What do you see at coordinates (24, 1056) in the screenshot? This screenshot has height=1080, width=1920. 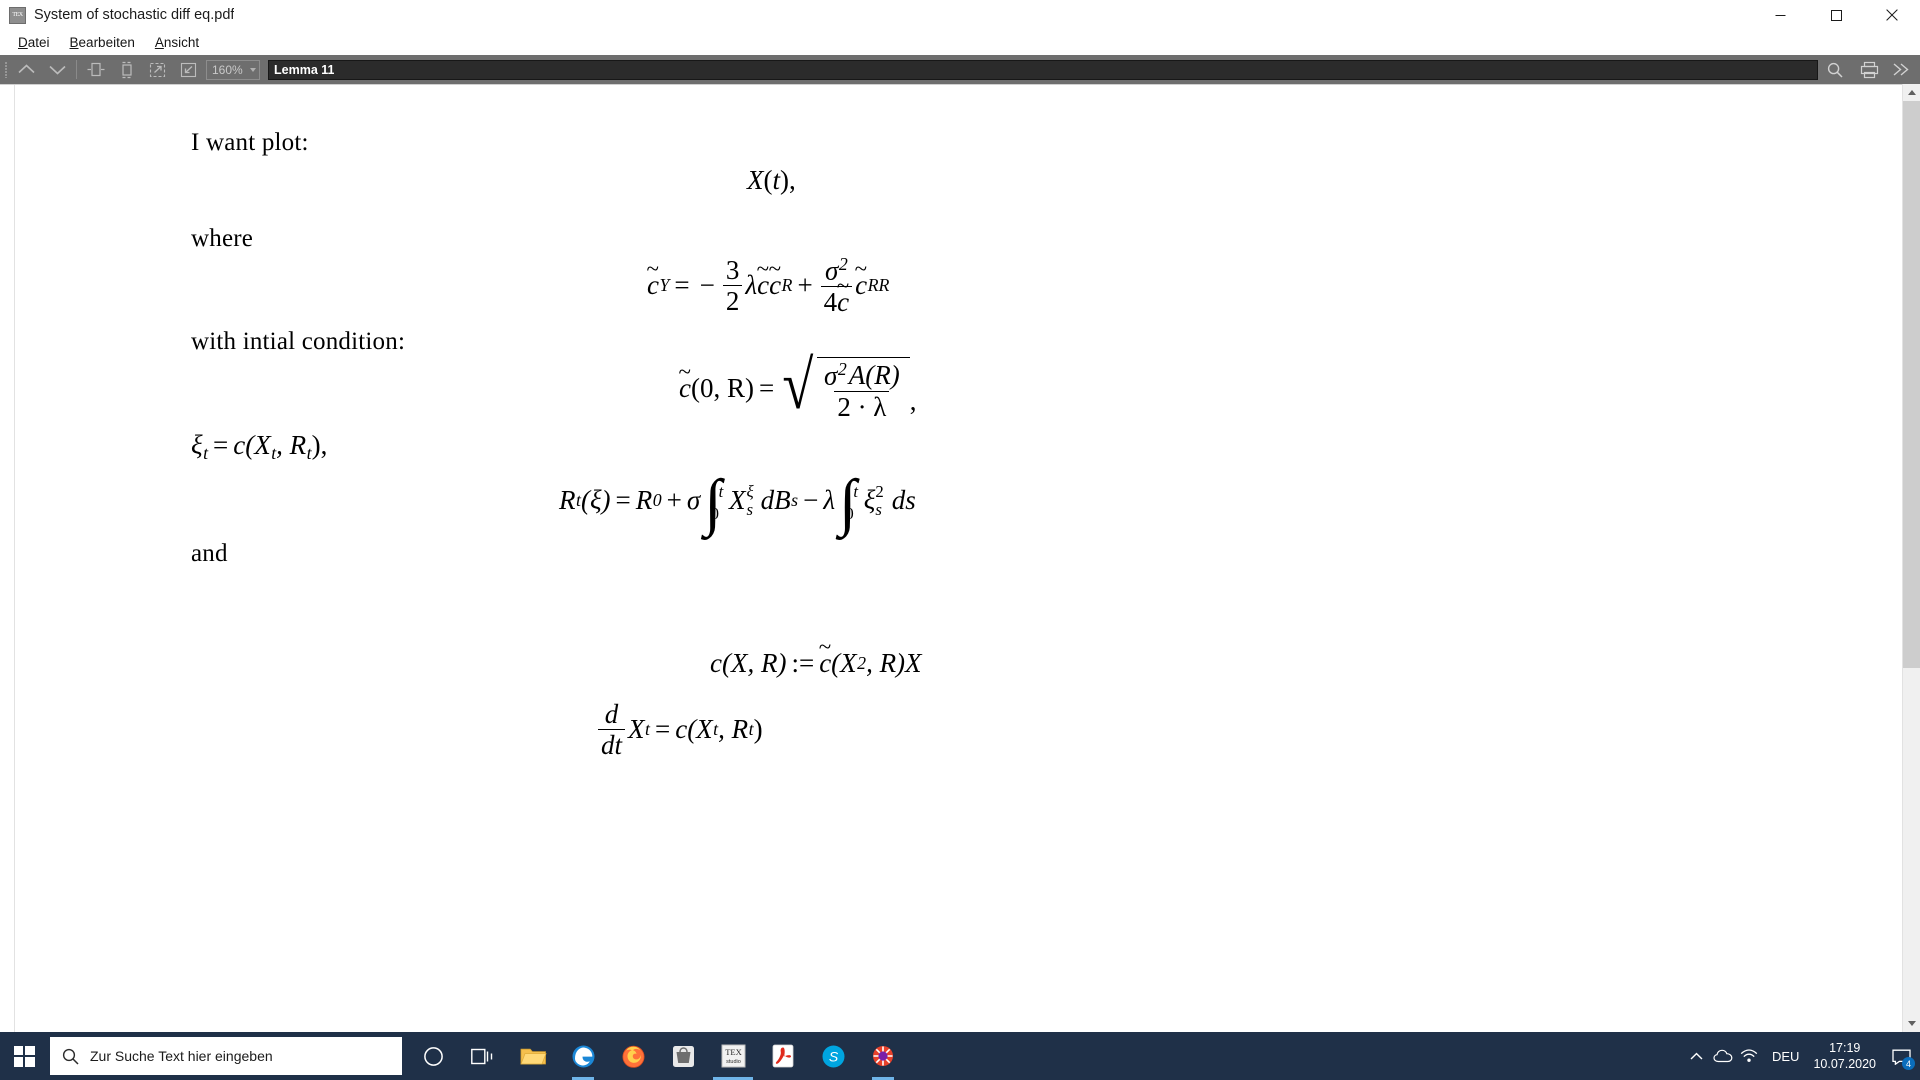 I see `start-button` at bounding box center [24, 1056].